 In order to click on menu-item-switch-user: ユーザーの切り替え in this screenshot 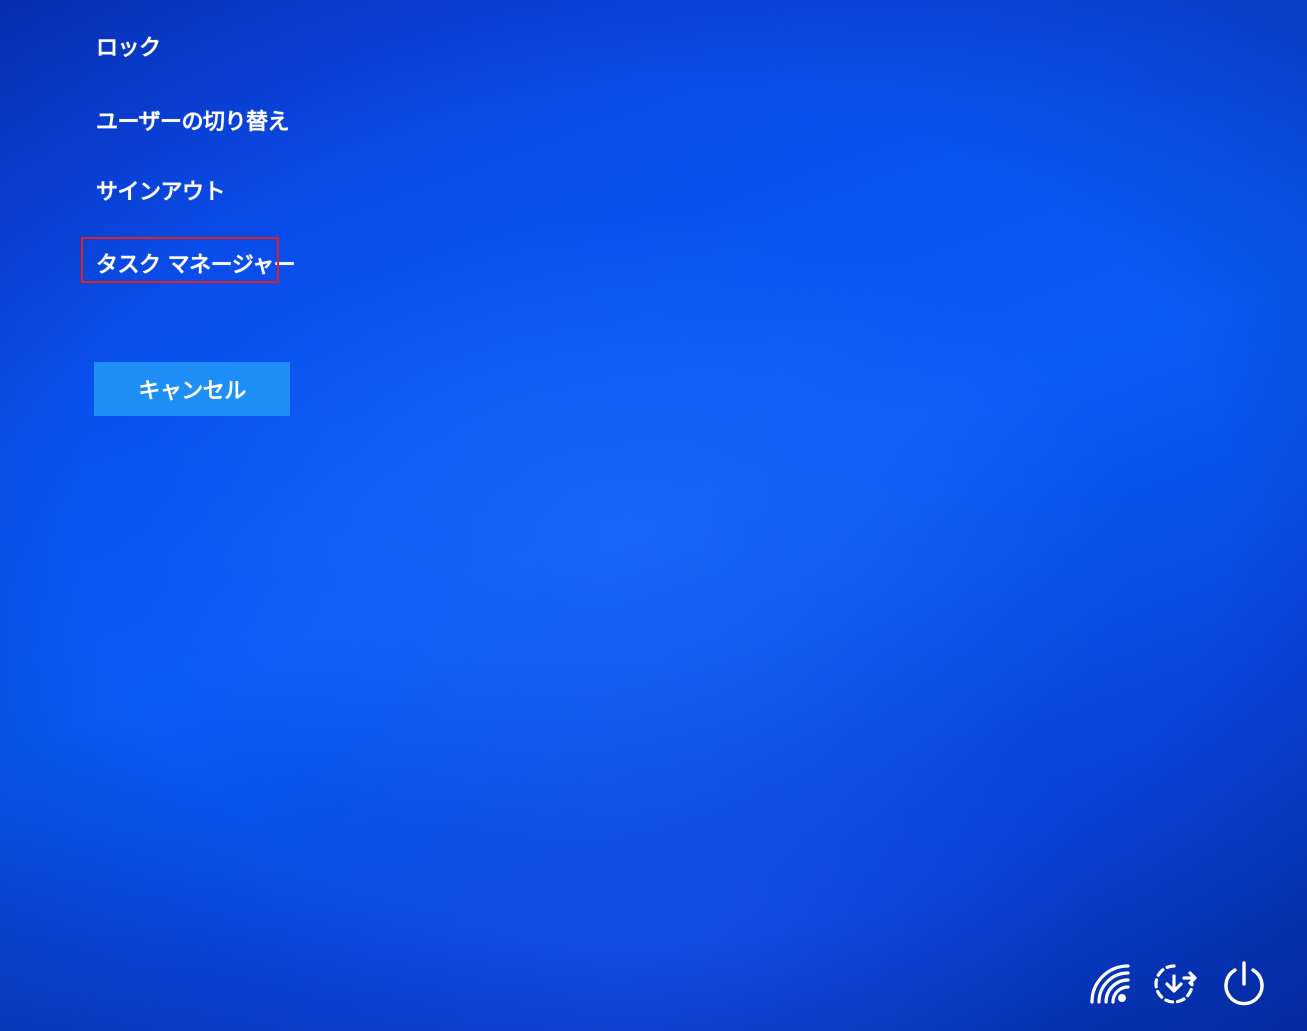, I will do `click(193, 120)`.